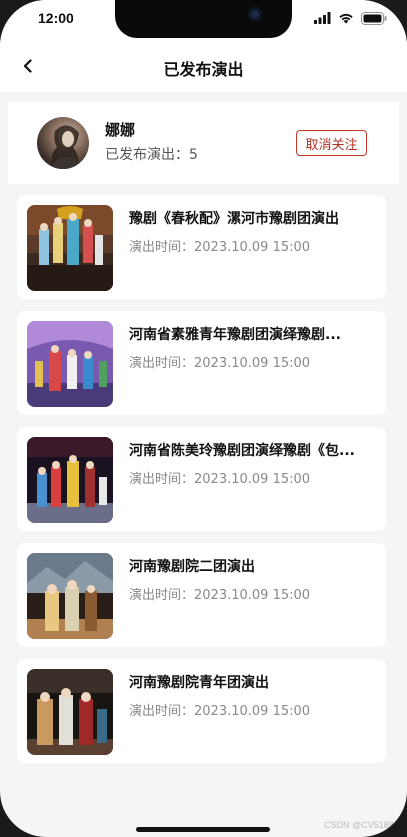  What do you see at coordinates (331, 143) in the screenshot?
I see `unfollow-button: 取消关注` at bounding box center [331, 143].